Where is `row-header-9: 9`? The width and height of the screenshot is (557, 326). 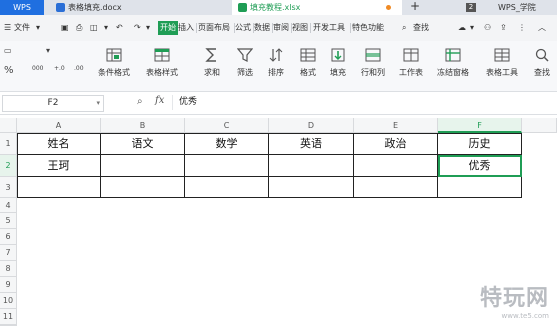 row-header-9: 9 is located at coordinates (8, 285).